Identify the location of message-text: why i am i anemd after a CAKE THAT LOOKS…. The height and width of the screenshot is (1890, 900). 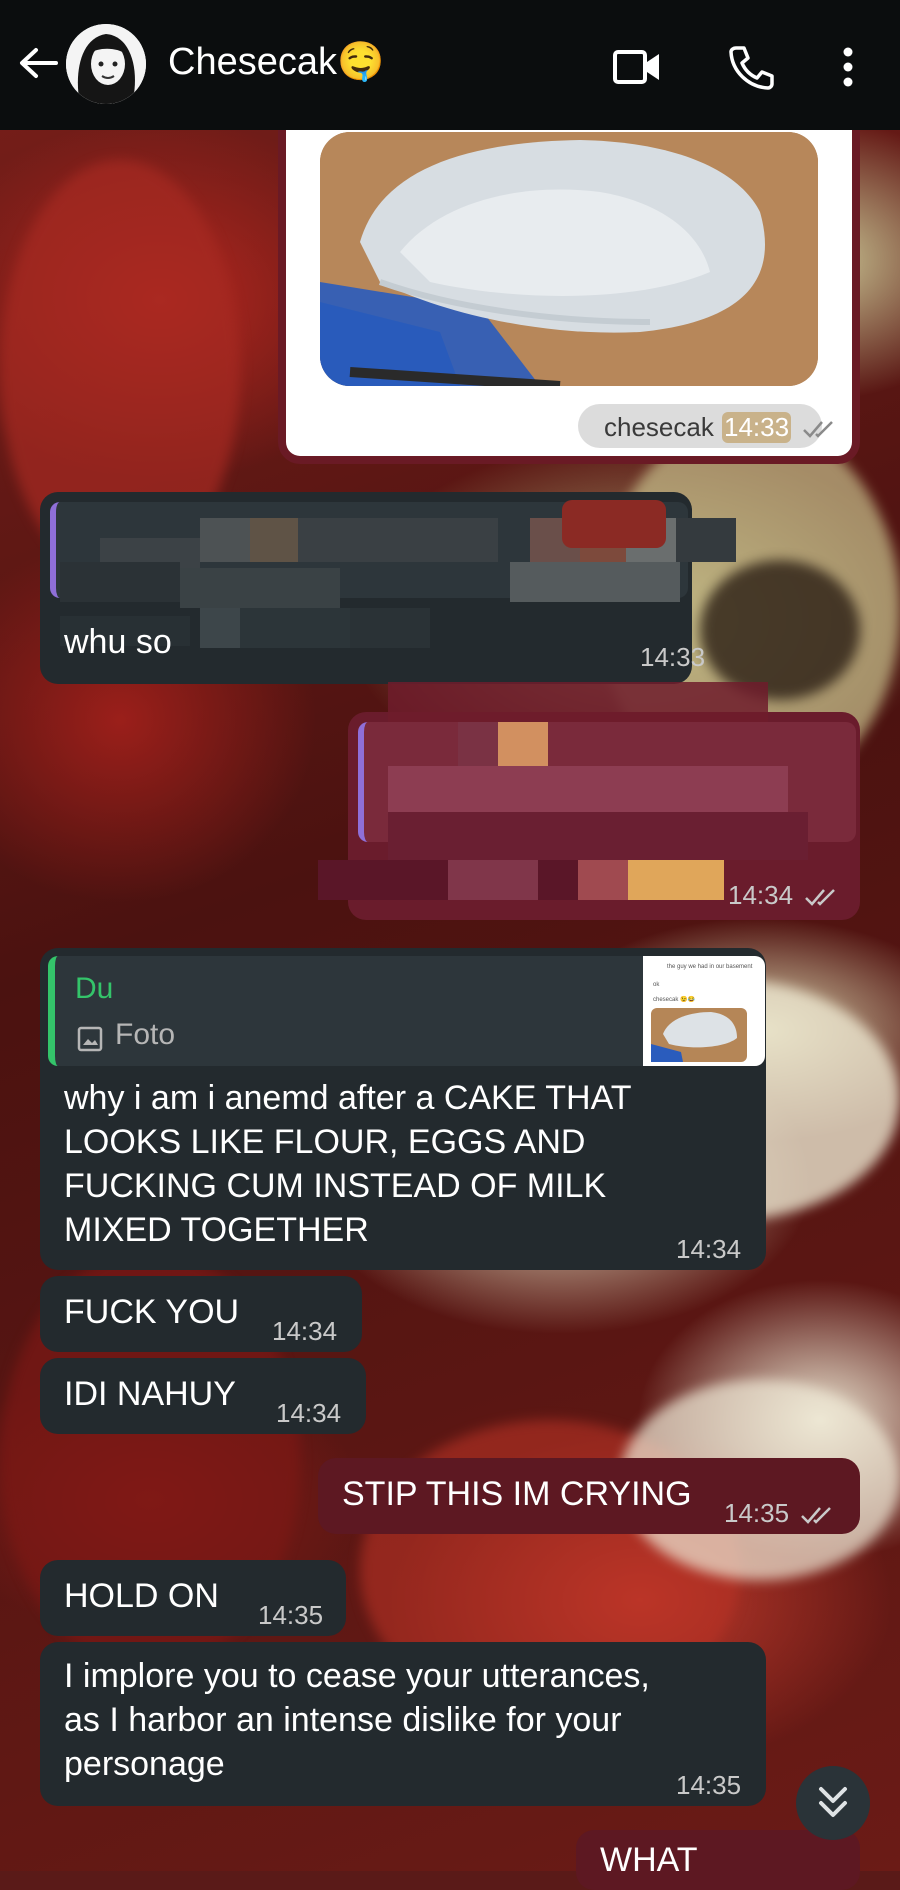
(348, 1164).